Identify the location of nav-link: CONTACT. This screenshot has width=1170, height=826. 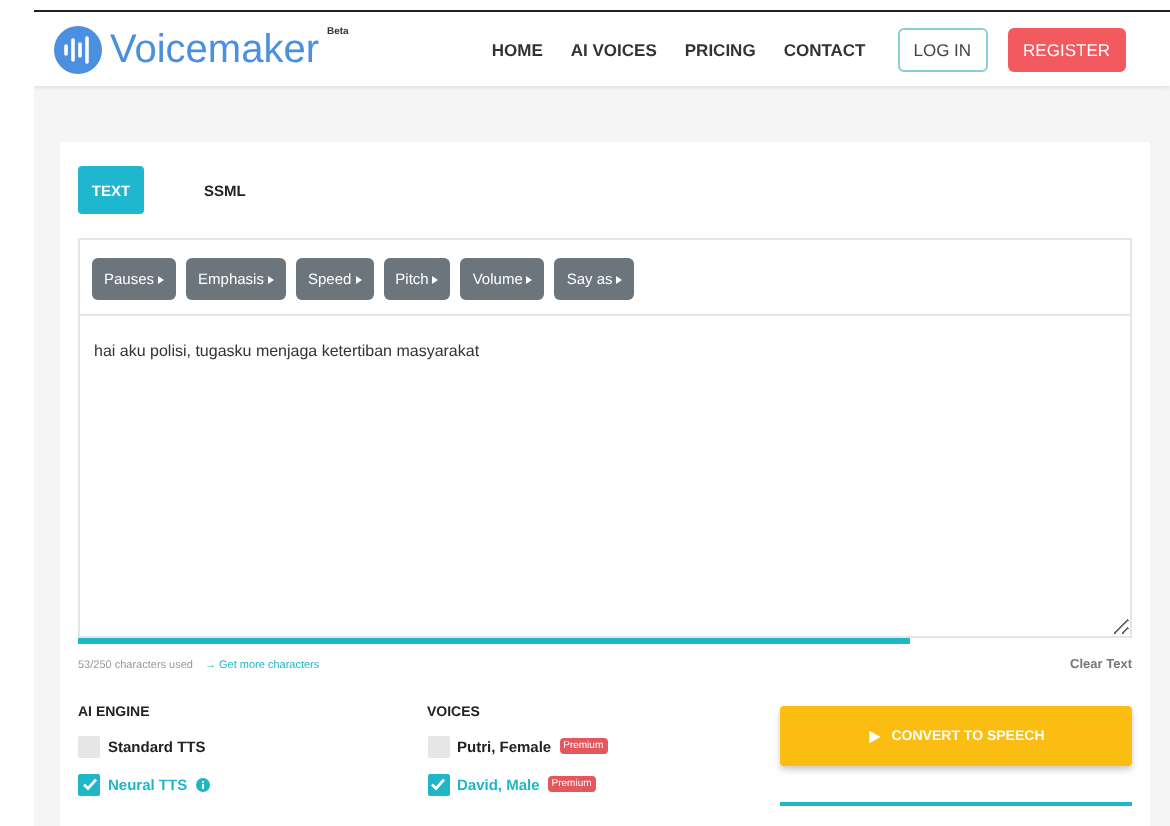
(824, 49).